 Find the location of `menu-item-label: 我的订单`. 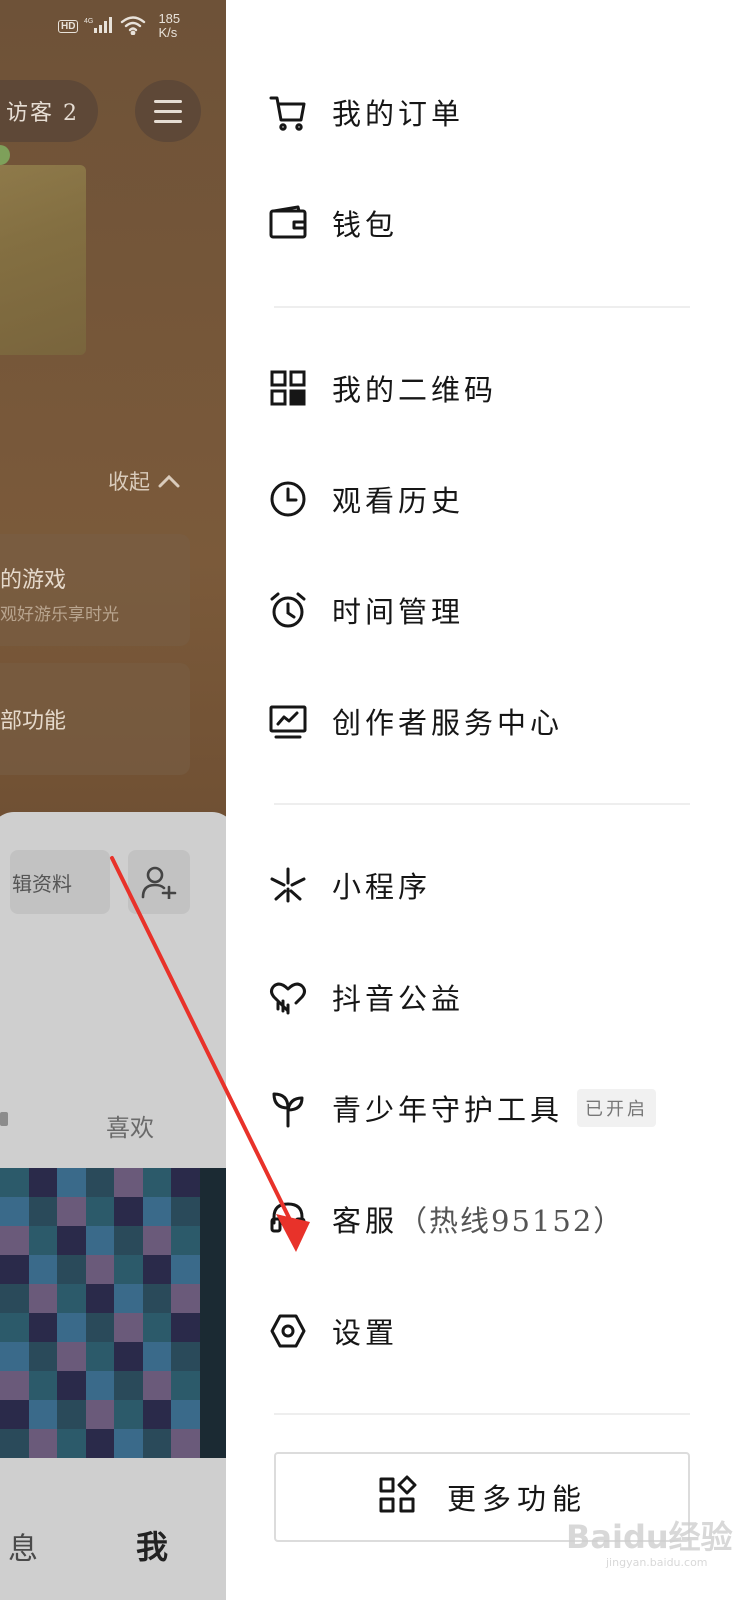

menu-item-label: 我的订单 is located at coordinates (398, 114).